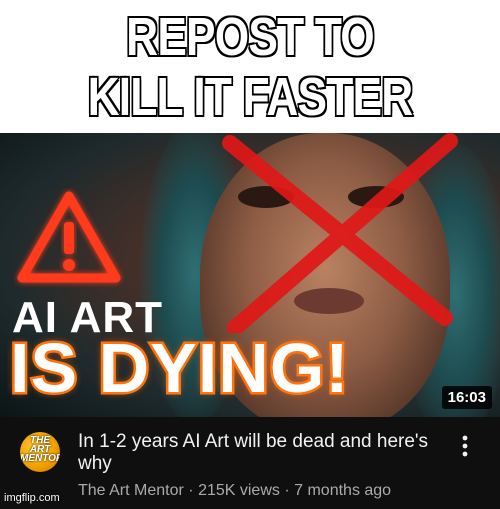 The width and height of the screenshot is (500, 509). Describe the element at coordinates (239, 490) in the screenshot. I see `view-count: 215K views` at that location.